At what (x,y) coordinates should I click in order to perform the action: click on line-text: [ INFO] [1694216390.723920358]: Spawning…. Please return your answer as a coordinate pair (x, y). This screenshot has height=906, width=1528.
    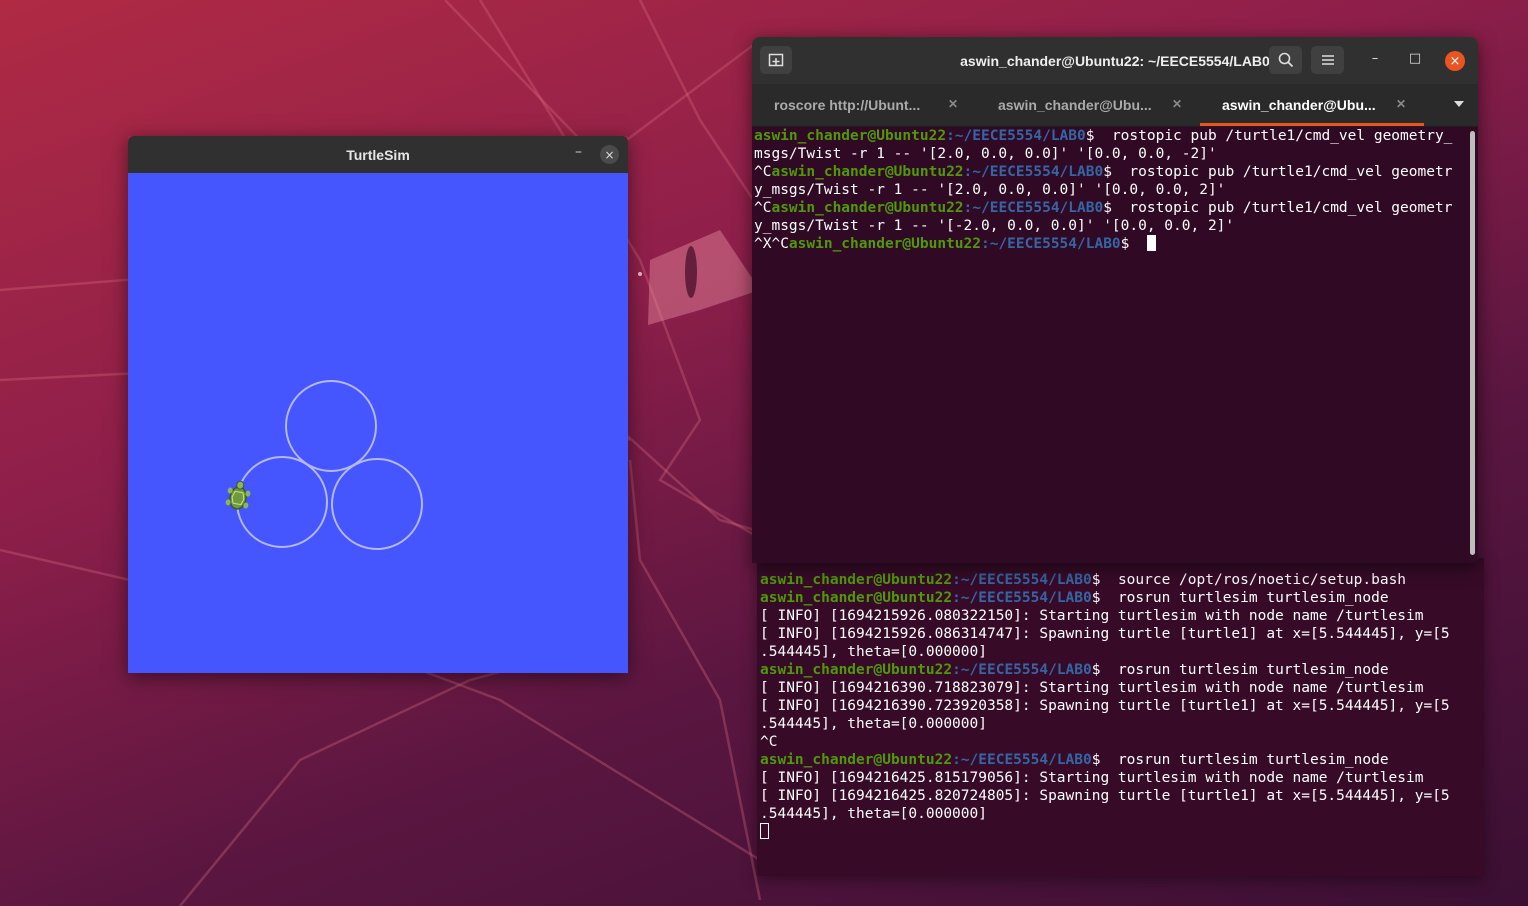
    Looking at the image, I should click on (1105, 706).